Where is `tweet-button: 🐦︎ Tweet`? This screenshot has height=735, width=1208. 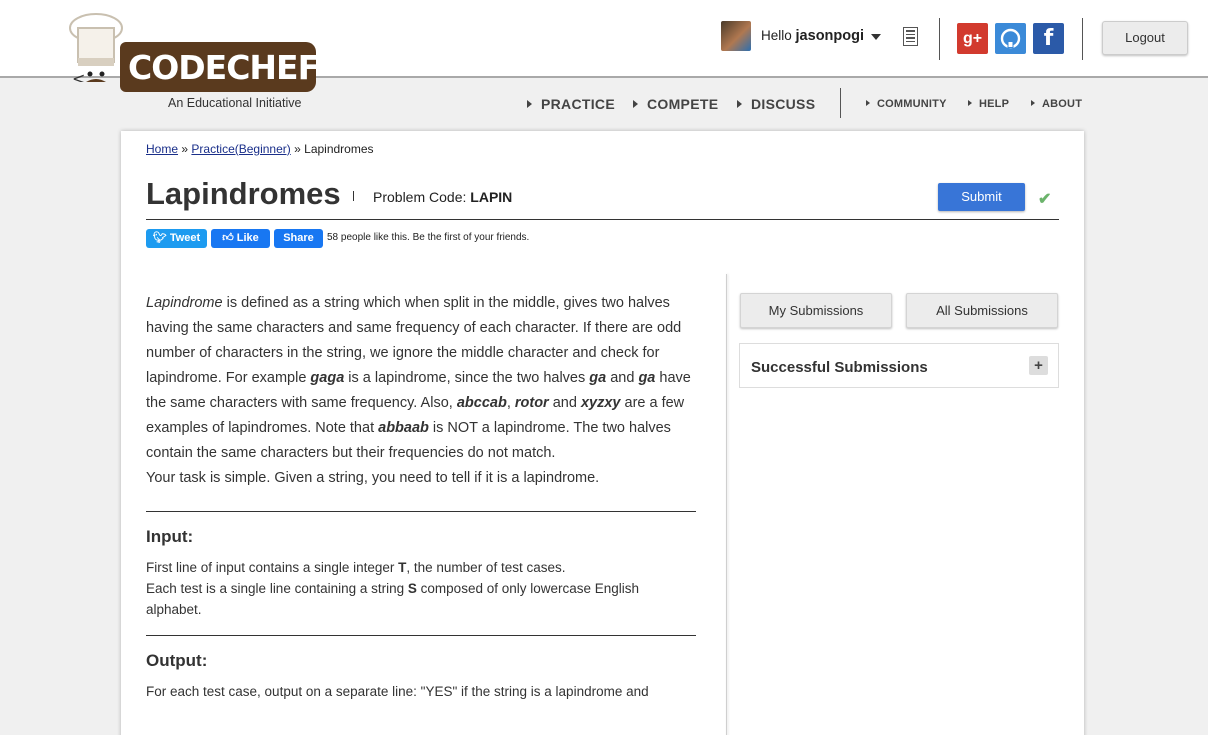
tweet-button: 🐦︎ Tweet is located at coordinates (176, 238).